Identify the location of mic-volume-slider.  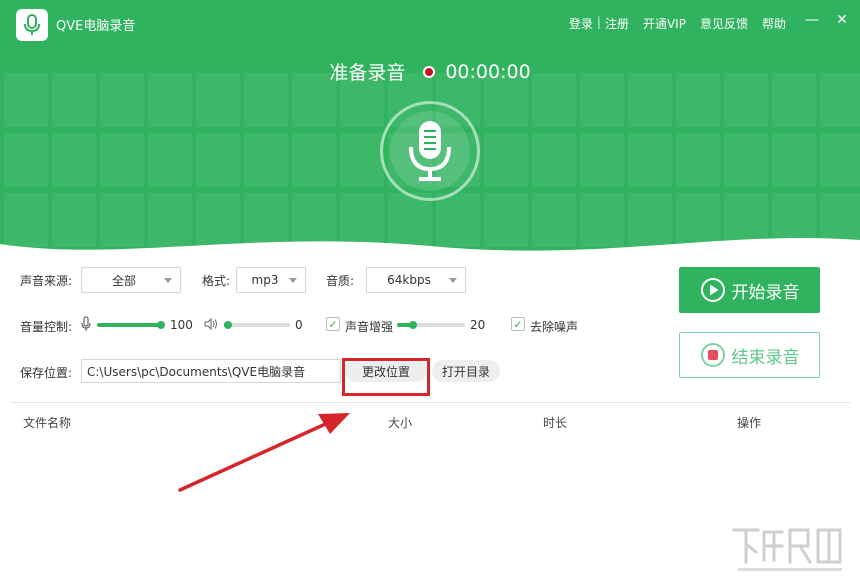
(131, 325).